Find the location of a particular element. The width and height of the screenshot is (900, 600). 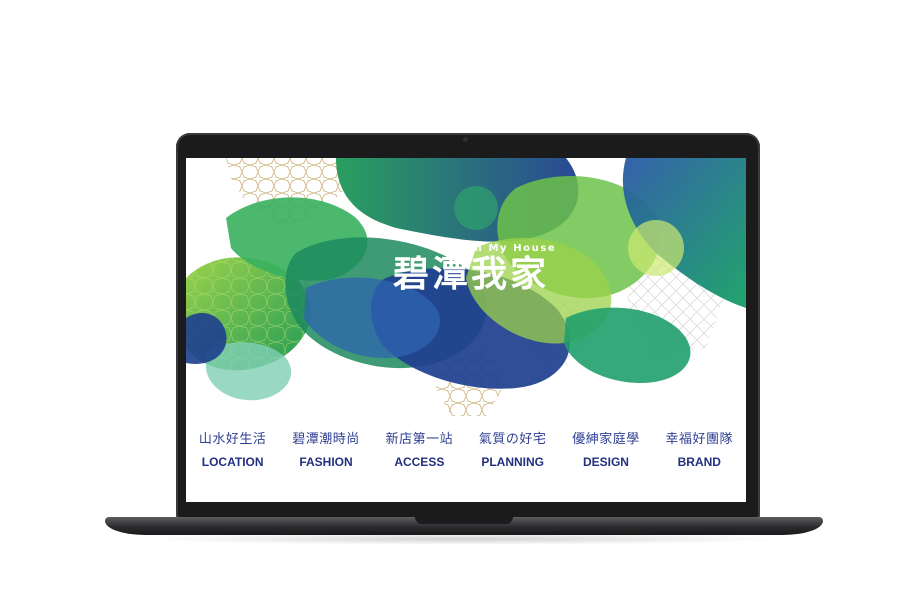

laptop-hinge-notch is located at coordinates (464, 520).